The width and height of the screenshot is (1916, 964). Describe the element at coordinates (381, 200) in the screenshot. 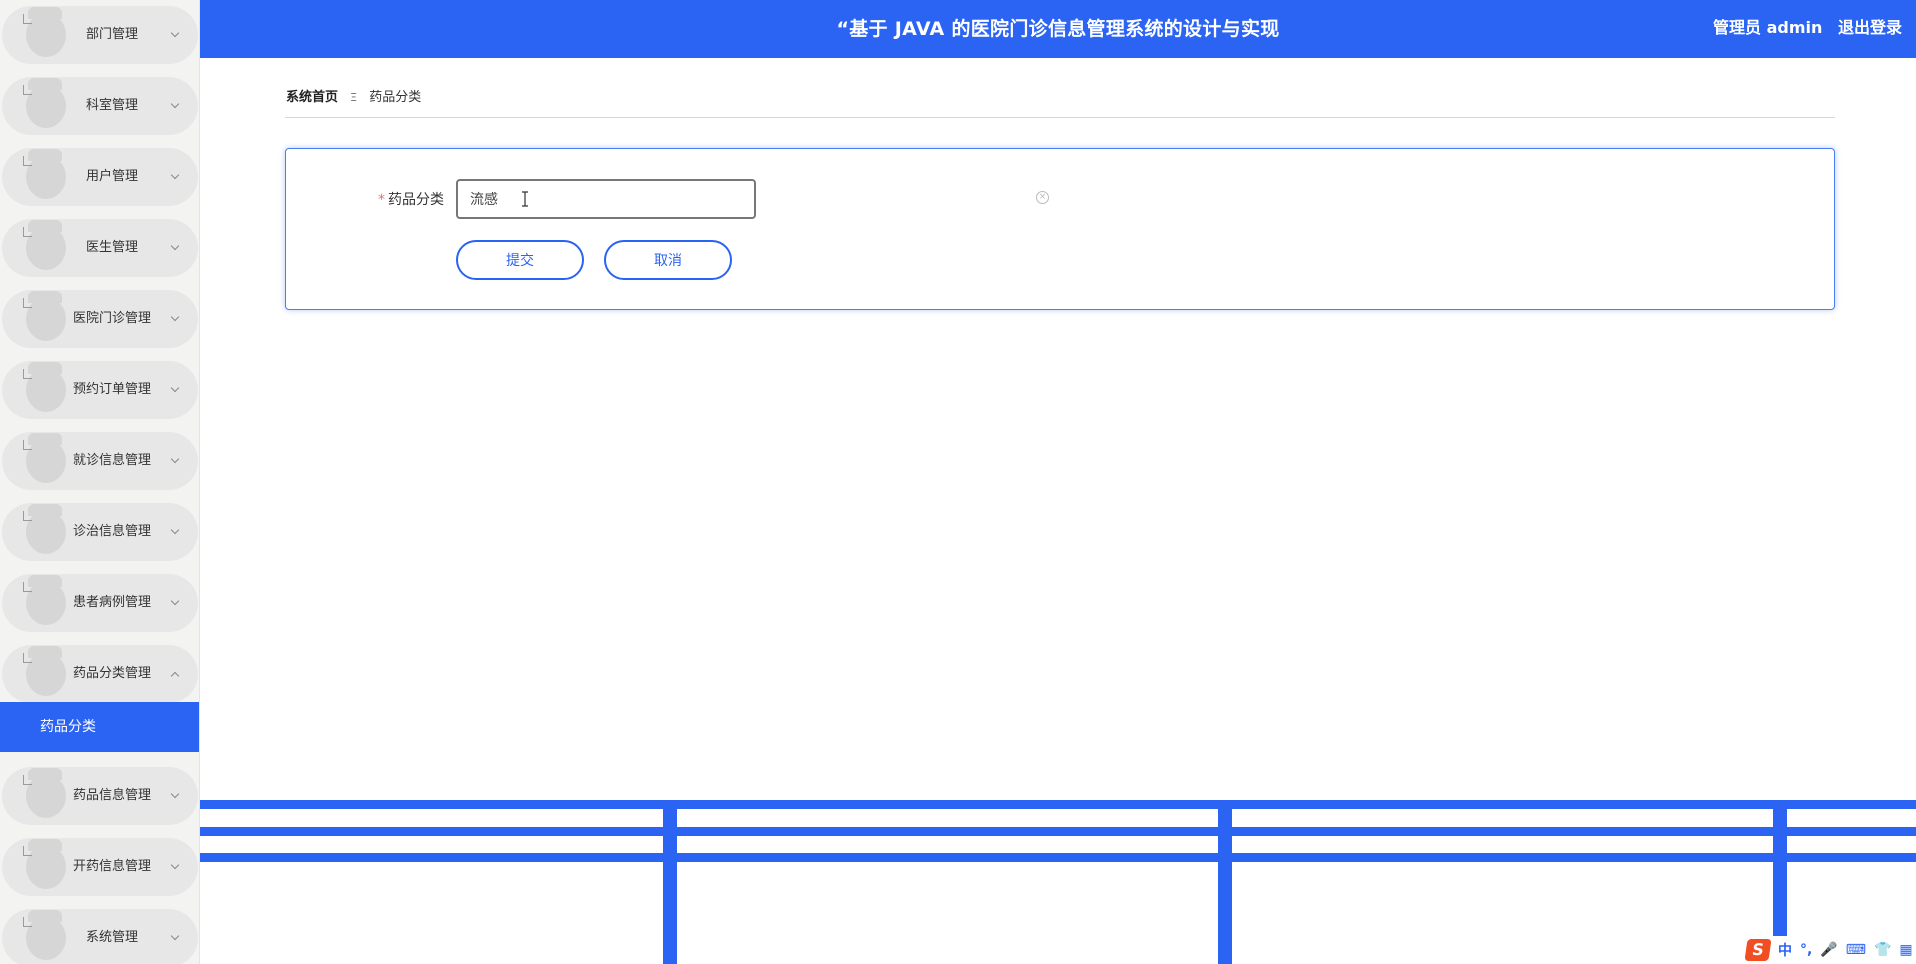

I see `required-mark: *` at that location.